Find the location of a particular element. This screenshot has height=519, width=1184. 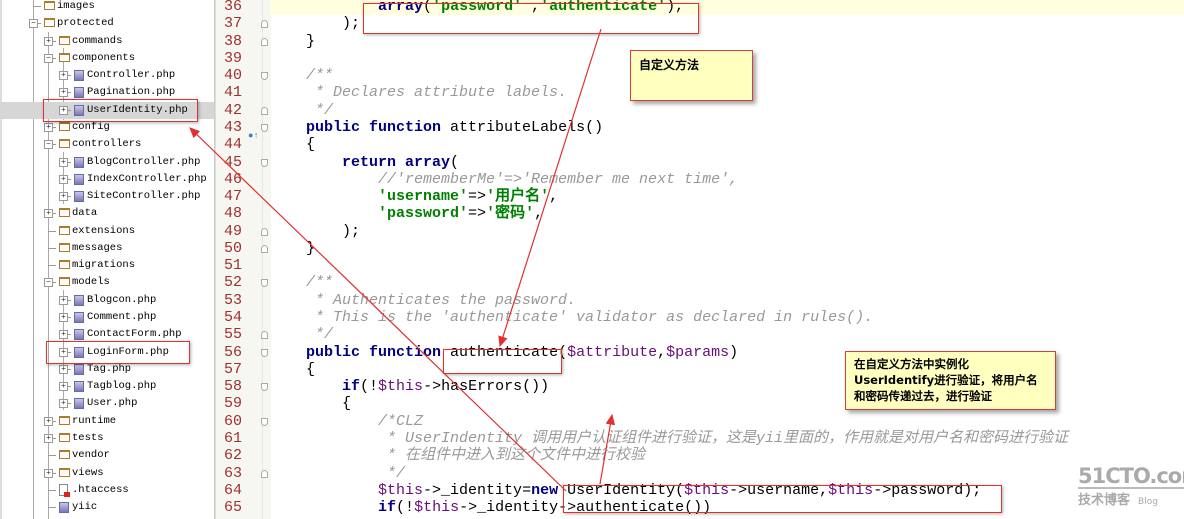

tree-item: + commands is located at coordinates (107, 41).